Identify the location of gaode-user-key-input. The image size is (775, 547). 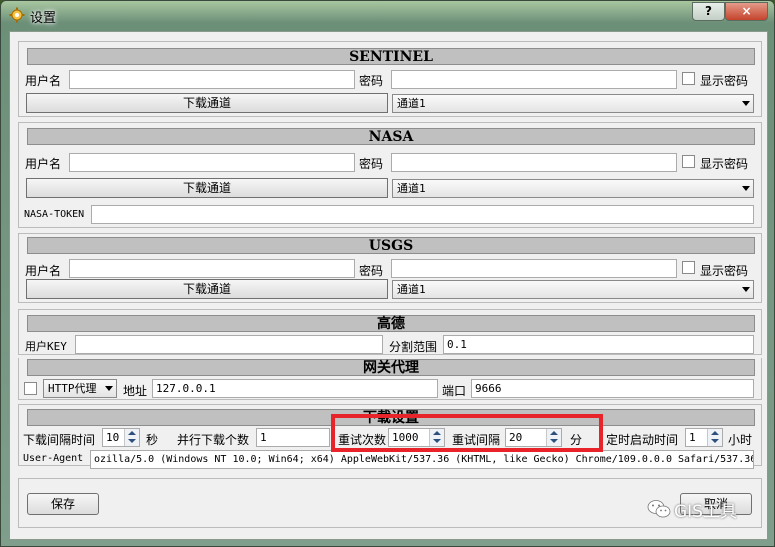
(229, 344).